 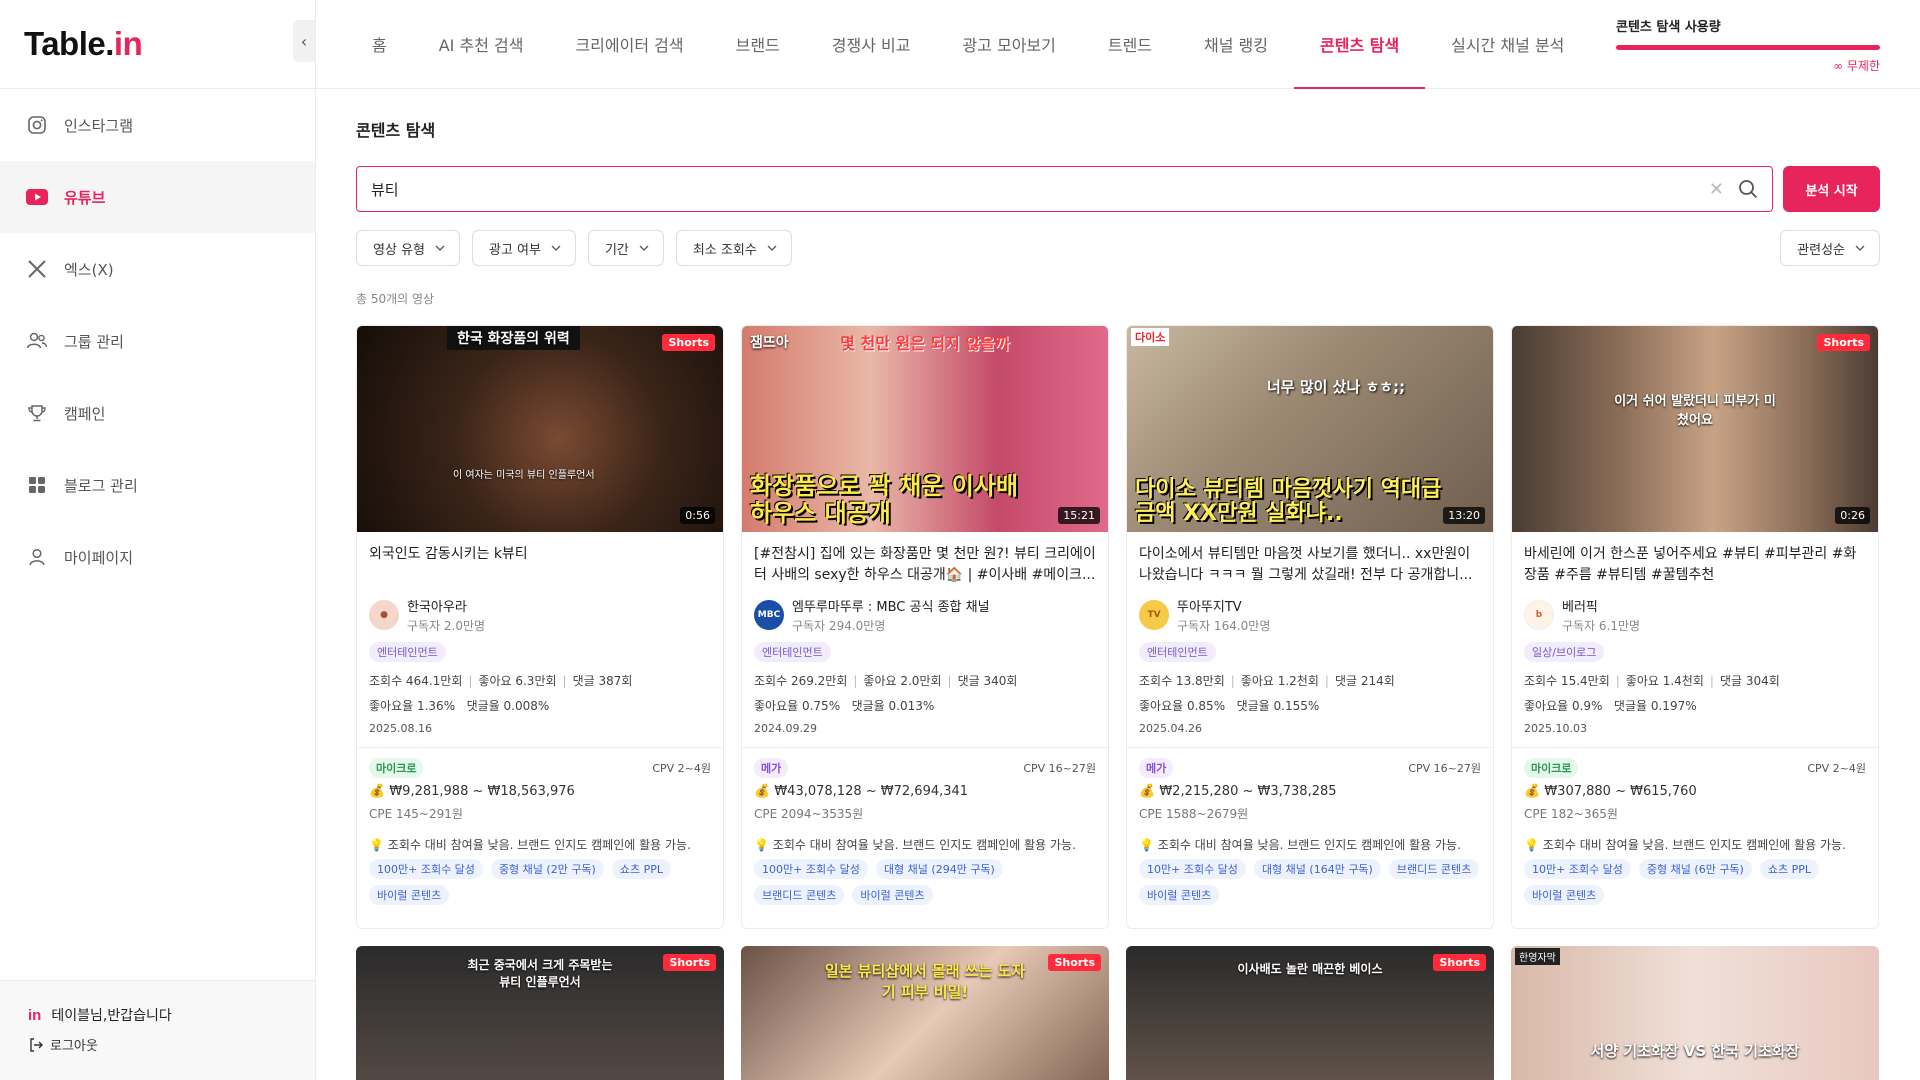 What do you see at coordinates (1444, 768) in the screenshot?
I see `cpv: CPV 16~27원` at bounding box center [1444, 768].